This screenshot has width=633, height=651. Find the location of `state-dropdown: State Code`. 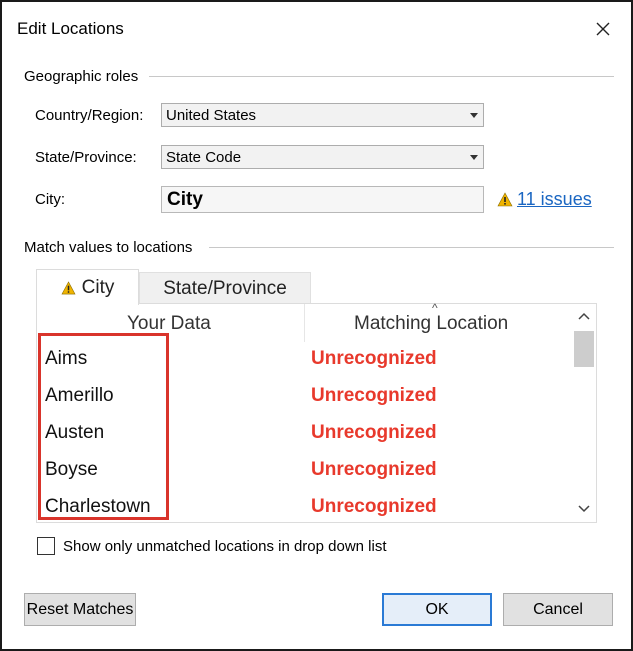

state-dropdown: State Code is located at coordinates (322, 157).